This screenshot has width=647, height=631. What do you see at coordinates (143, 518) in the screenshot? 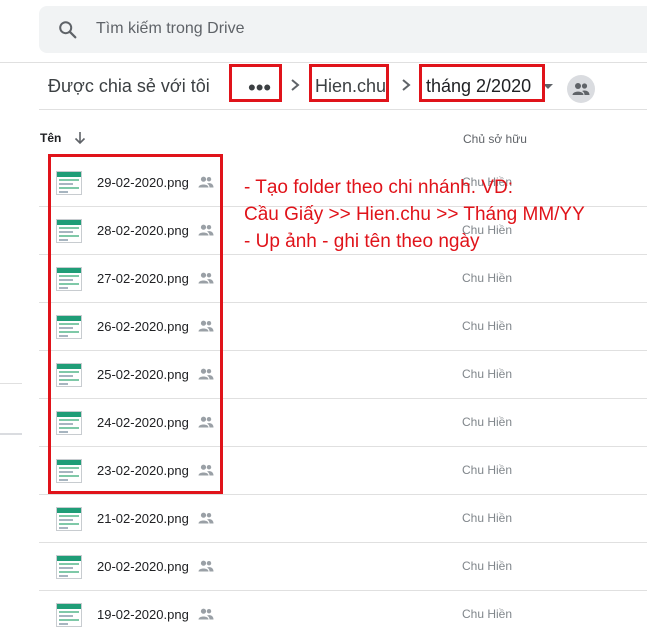
I see `file-name: 21-02-2020.png` at bounding box center [143, 518].